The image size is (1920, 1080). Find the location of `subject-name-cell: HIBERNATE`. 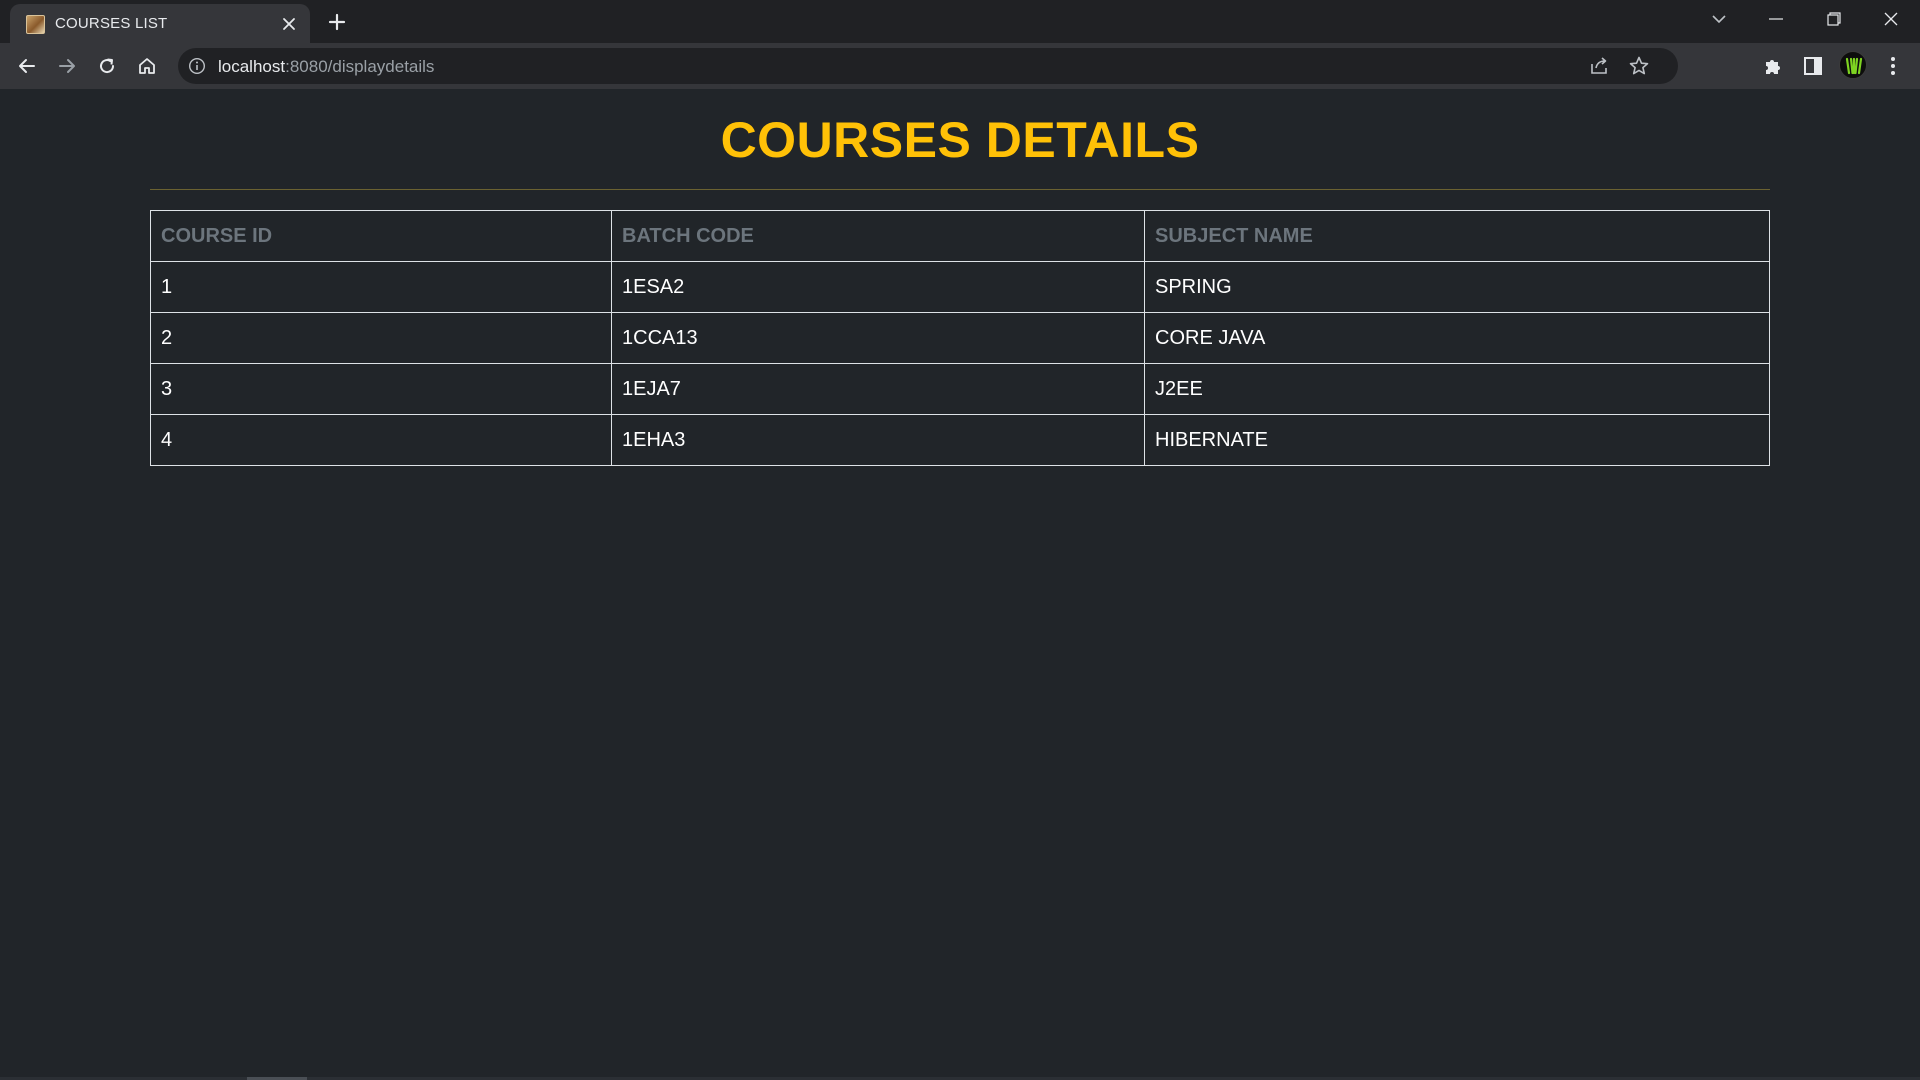

subject-name-cell: HIBERNATE is located at coordinates (1457, 440).